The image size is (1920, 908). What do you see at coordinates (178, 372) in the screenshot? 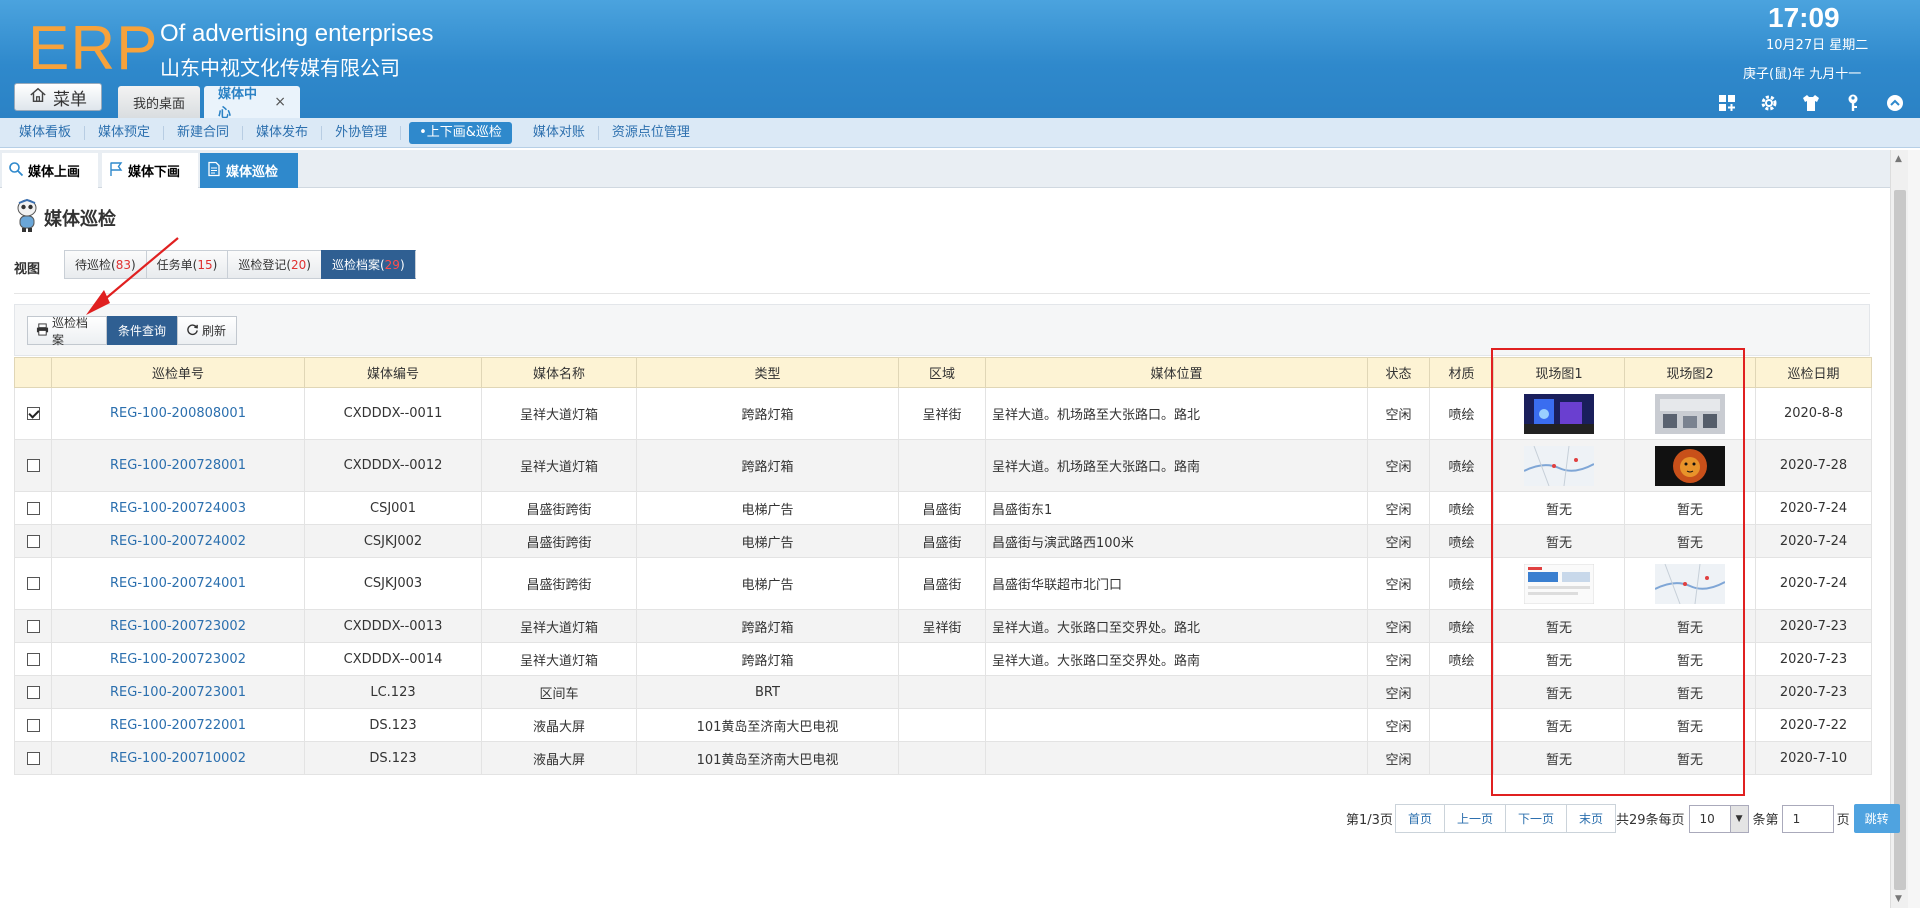
I see `col-header: 巡检单号` at bounding box center [178, 372].